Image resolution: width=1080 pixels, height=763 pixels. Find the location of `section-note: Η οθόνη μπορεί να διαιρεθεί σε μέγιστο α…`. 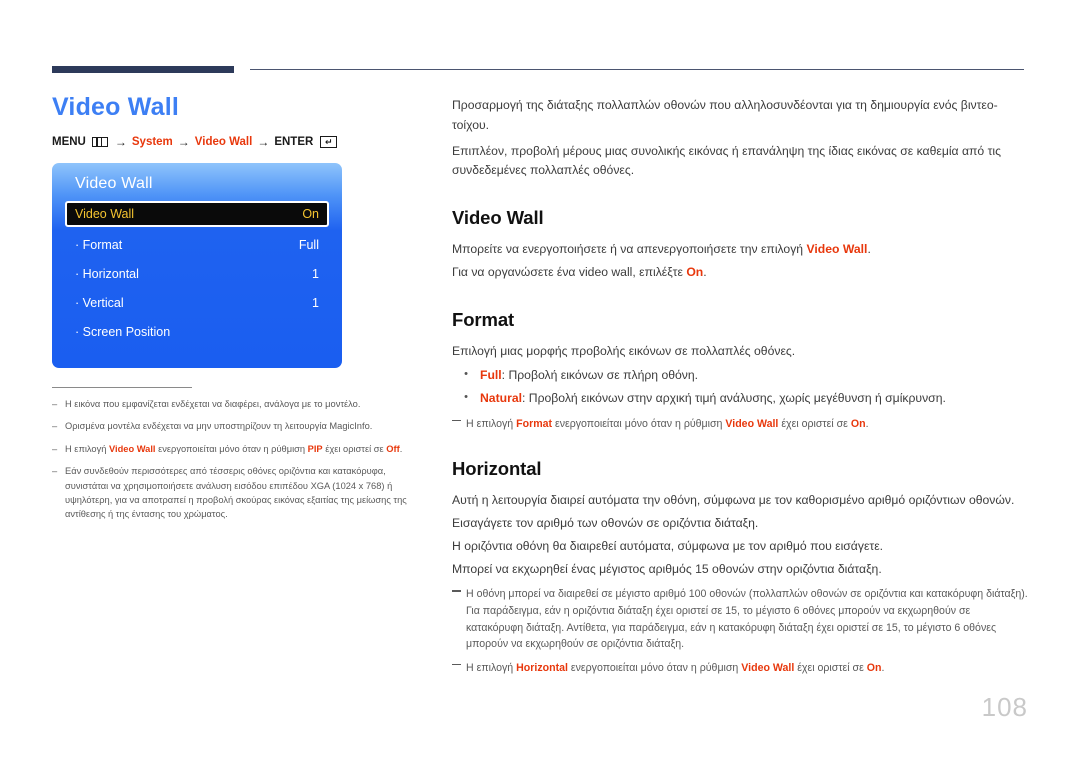

section-note: Η οθόνη μπορεί να διαιρεθεί σε μέγιστο α… is located at coordinates (740, 619).